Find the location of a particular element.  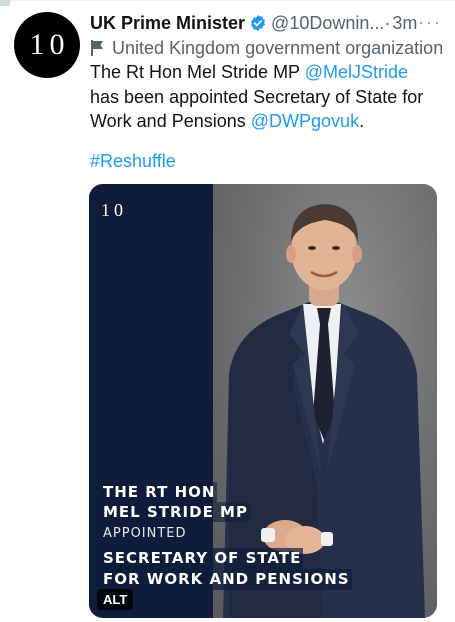

caption-role-line-2: FOR WORK AND PENSIONS is located at coordinates (227, 579).